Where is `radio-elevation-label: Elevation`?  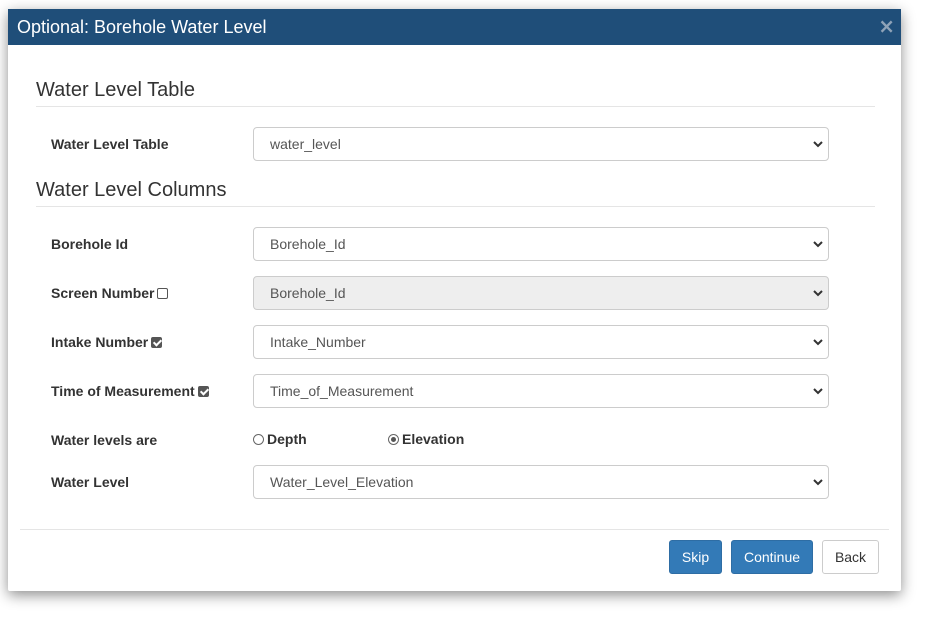 radio-elevation-label: Elevation is located at coordinates (433, 439).